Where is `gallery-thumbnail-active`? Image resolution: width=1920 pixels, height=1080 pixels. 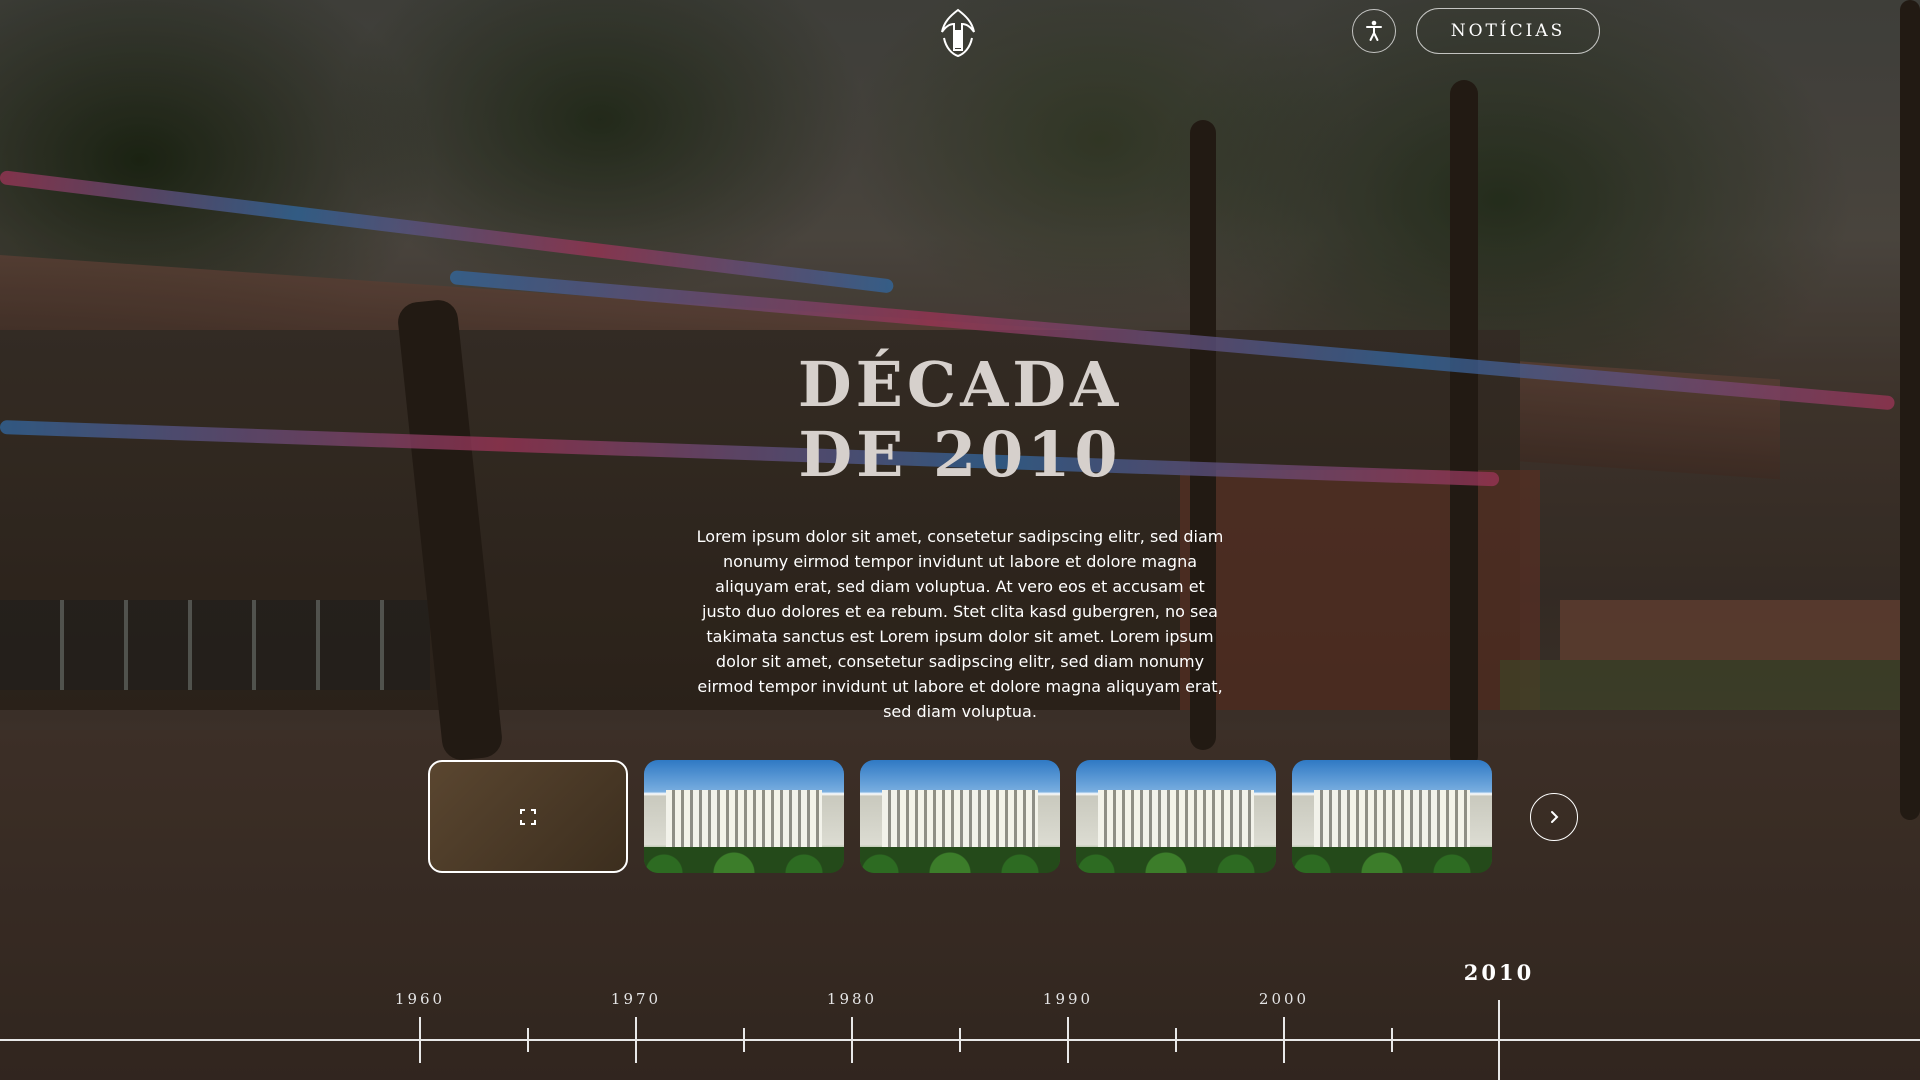 gallery-thumbnail-active is located at coordinates (528, 816).